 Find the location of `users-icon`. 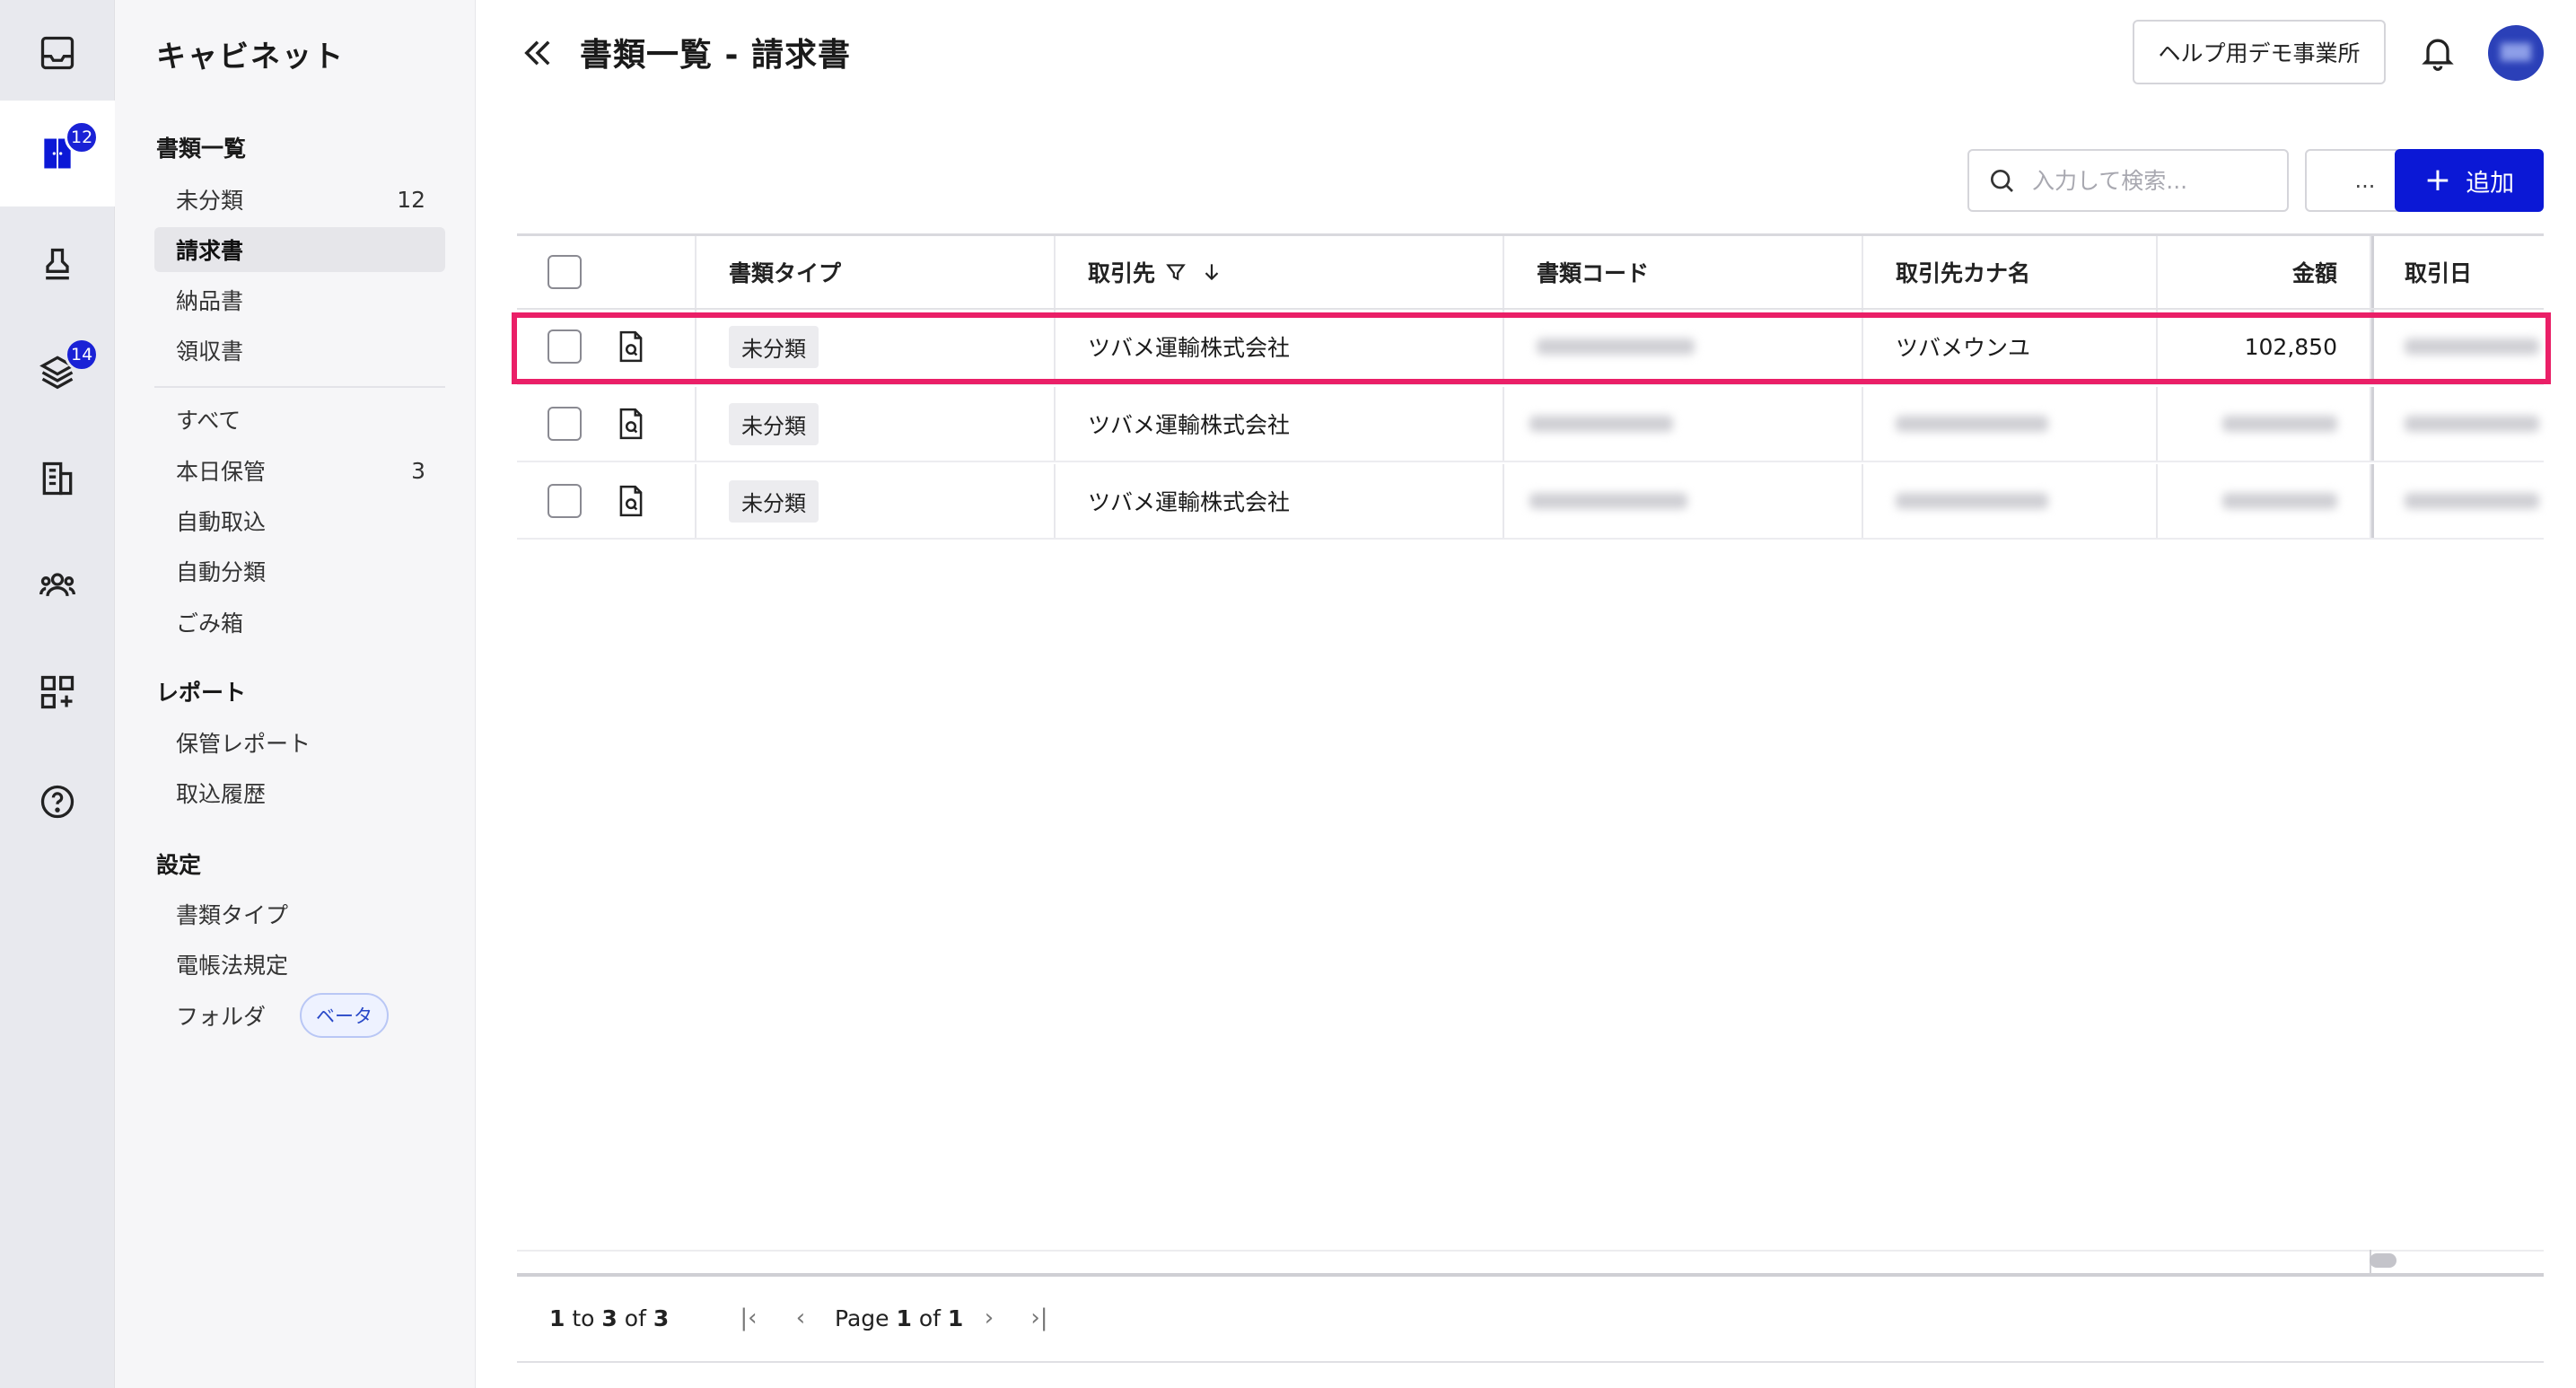

users-icon is located at coordinates (57, 585).